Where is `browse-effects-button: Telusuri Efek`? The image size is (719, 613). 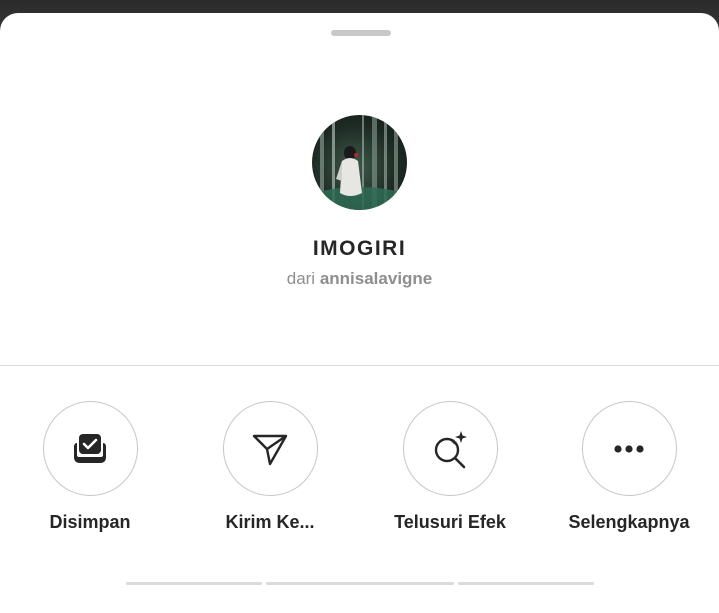
browse-effects-button: Telusuri Efek is located at coordinates (450, 471).